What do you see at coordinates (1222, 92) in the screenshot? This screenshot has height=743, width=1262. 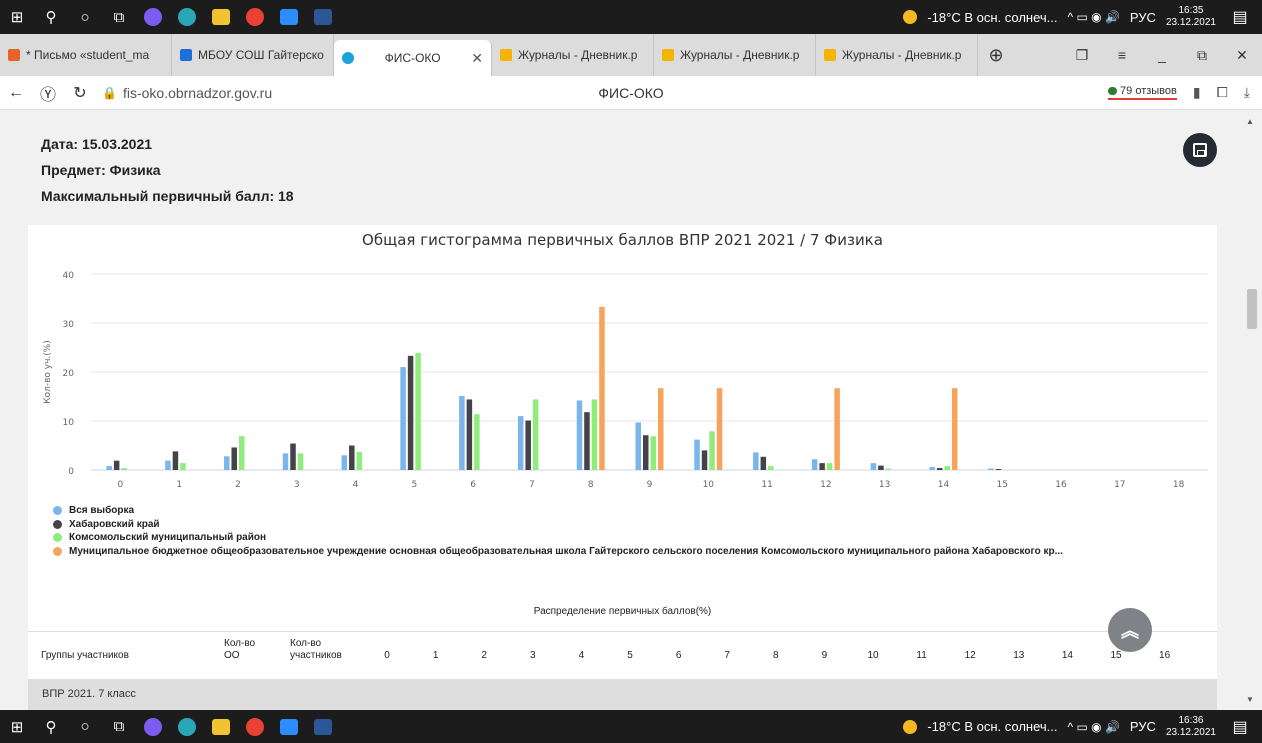 I see `extensions-icon: ⧠` at bounding box center [1222, 92].